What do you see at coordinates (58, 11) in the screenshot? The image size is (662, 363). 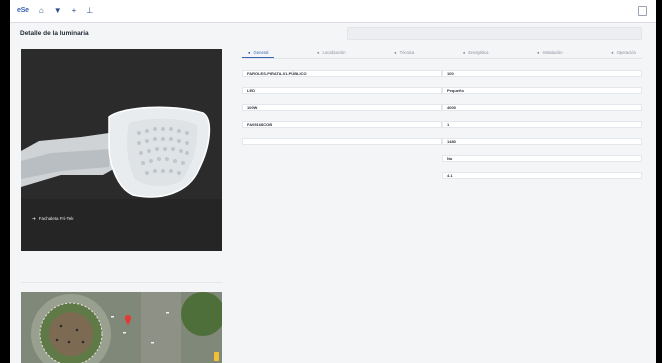 I see `map-pin-icon: ▼` at bounding box center [58, 11].